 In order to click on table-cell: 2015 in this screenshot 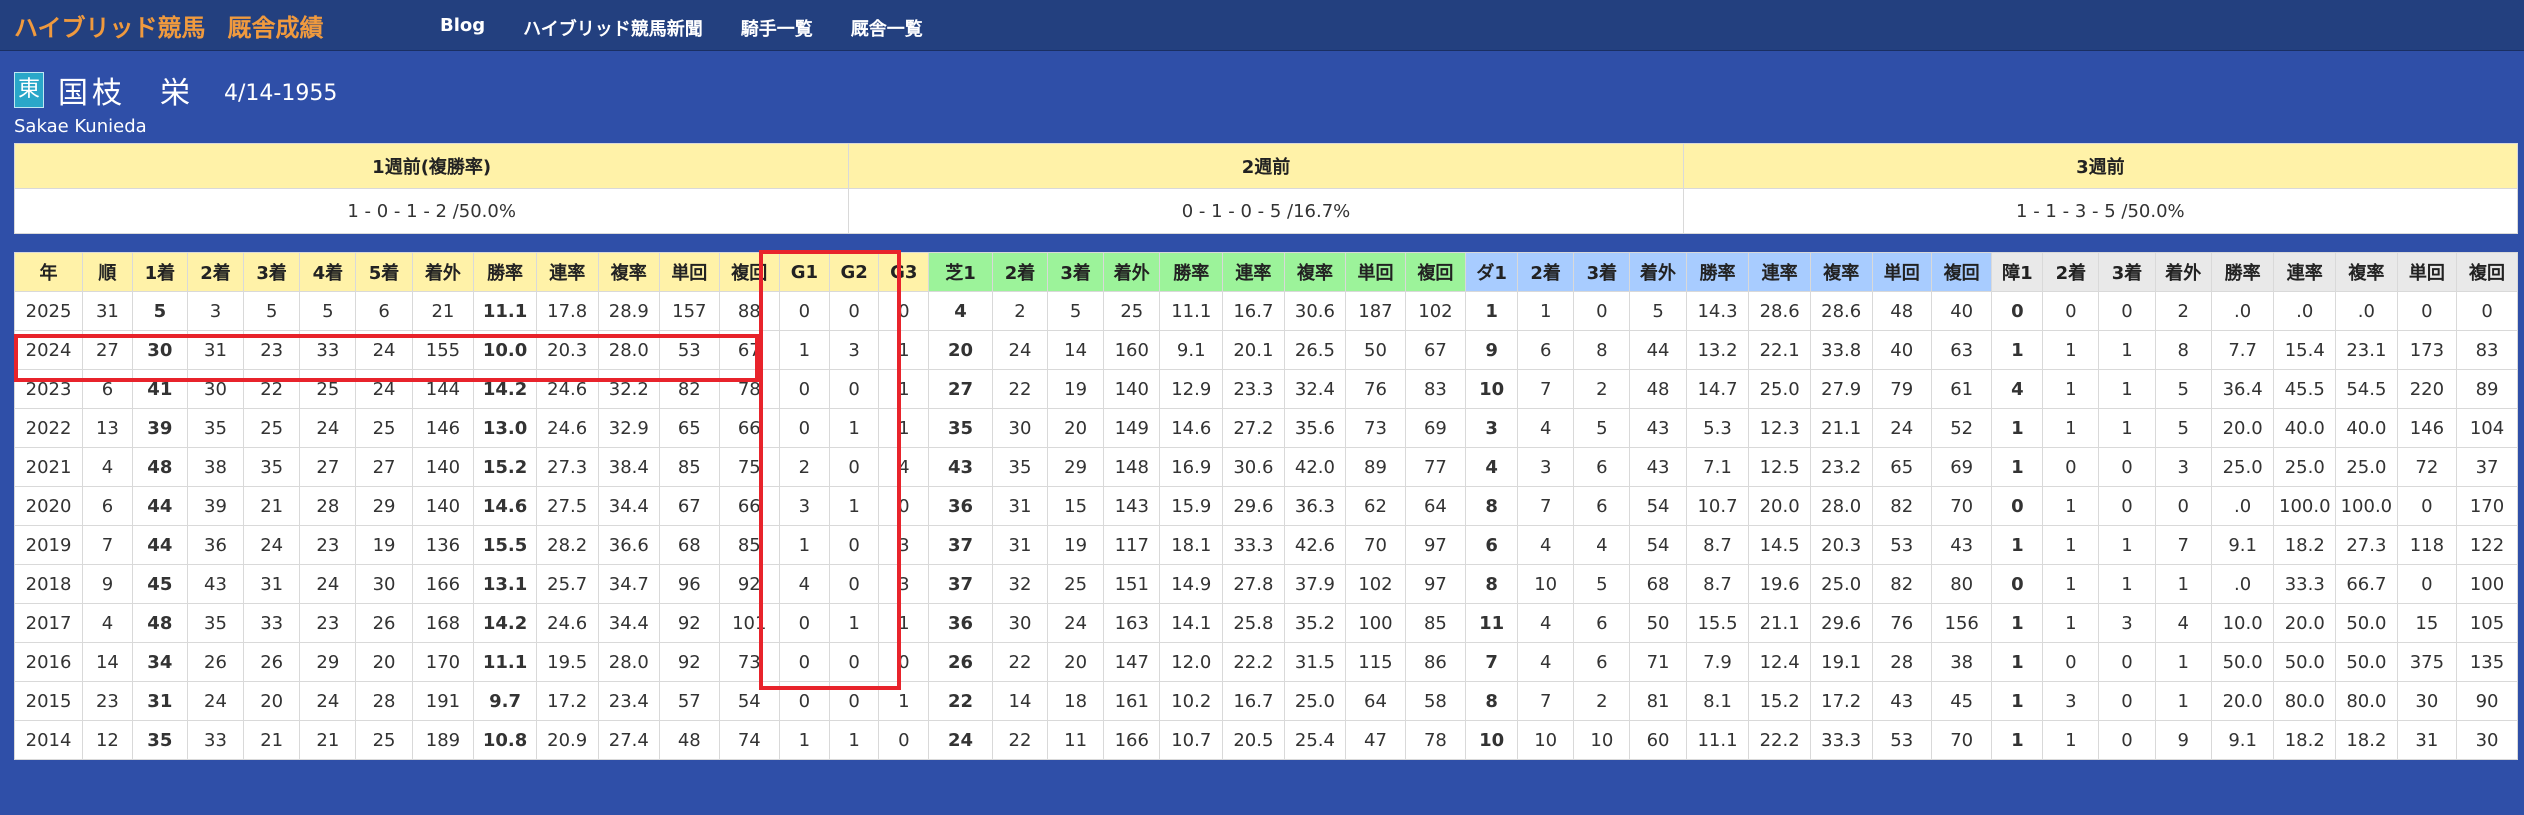, I will do `click(48, 701)`.